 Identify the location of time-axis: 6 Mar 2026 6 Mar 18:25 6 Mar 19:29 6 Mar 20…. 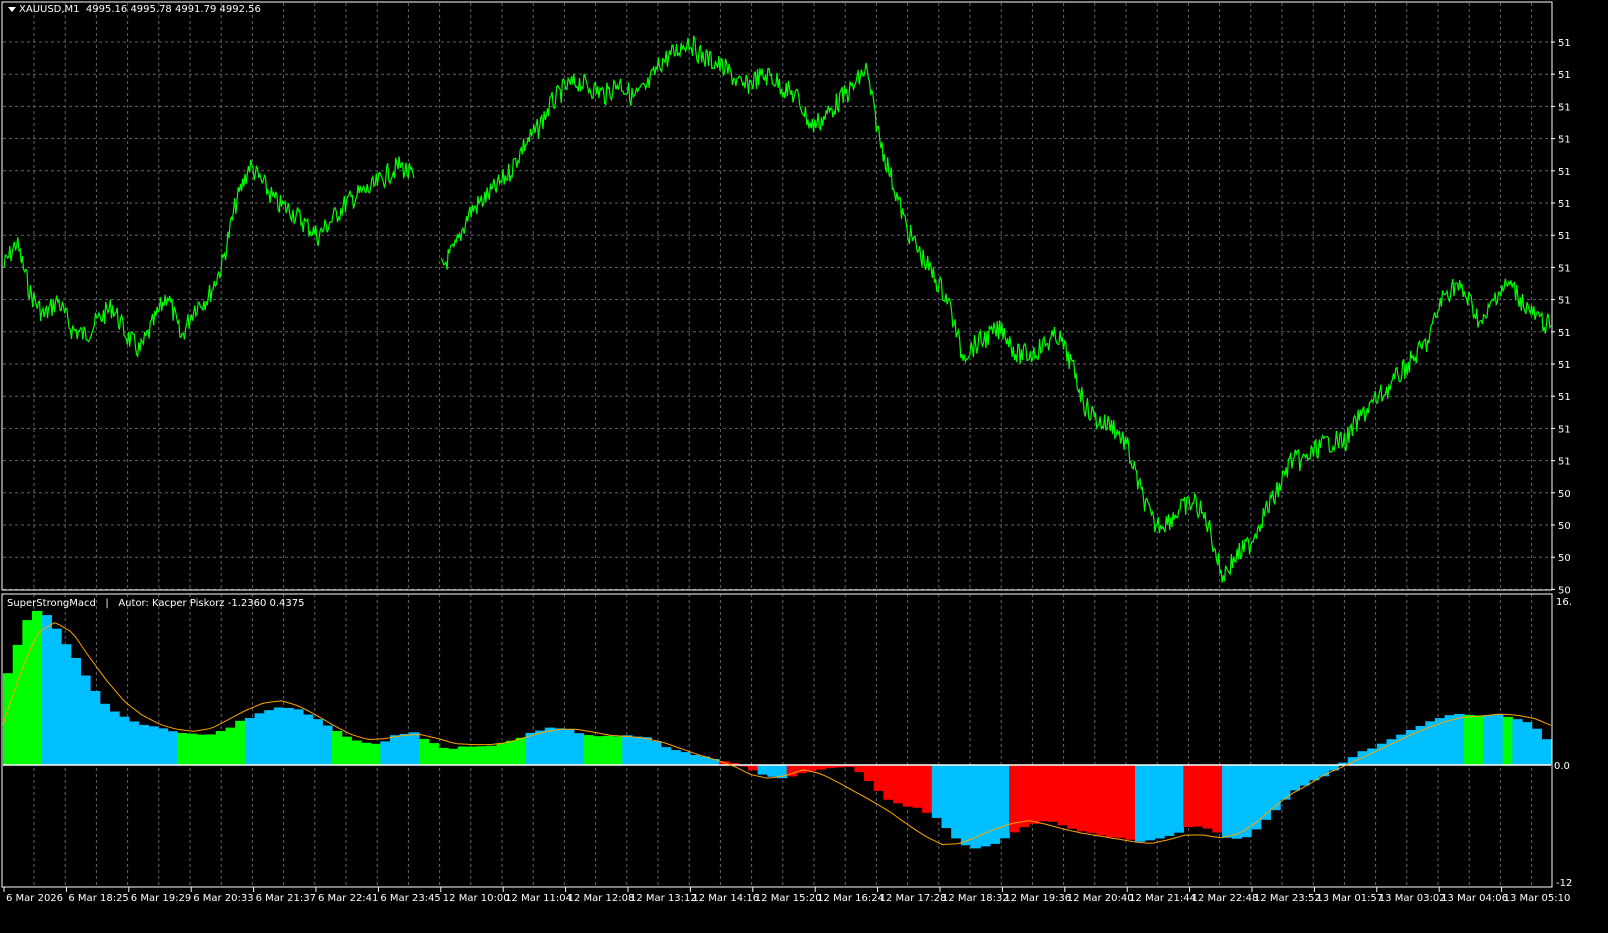
(787, 895).